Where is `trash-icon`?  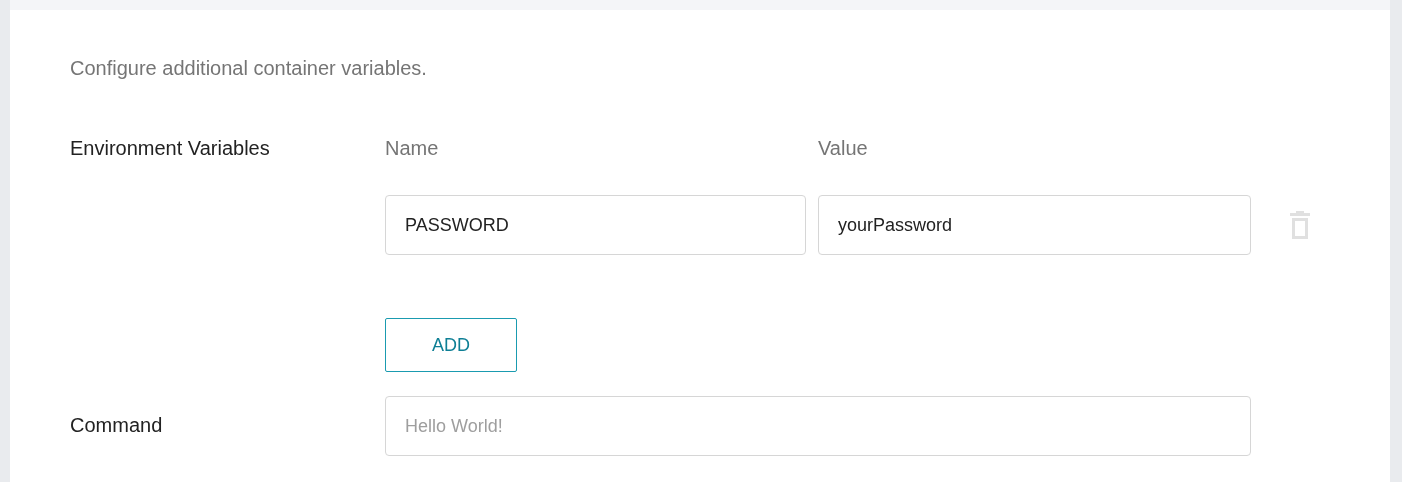
trash-icon is located at coordinates (1300, 225).